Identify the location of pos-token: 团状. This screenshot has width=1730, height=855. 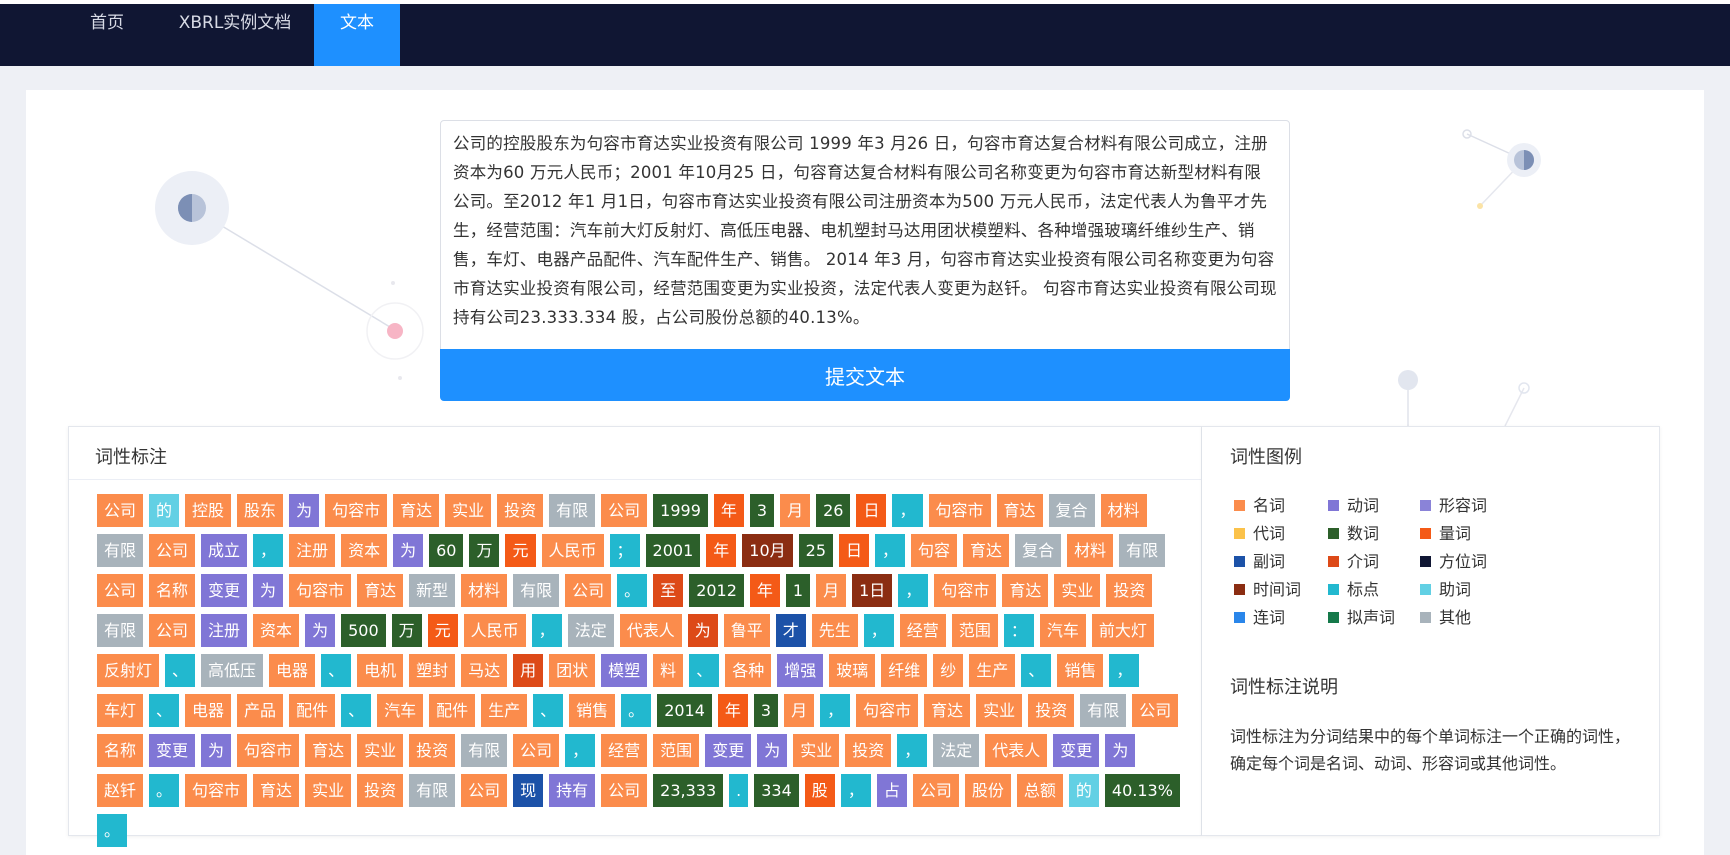
(572, 670).